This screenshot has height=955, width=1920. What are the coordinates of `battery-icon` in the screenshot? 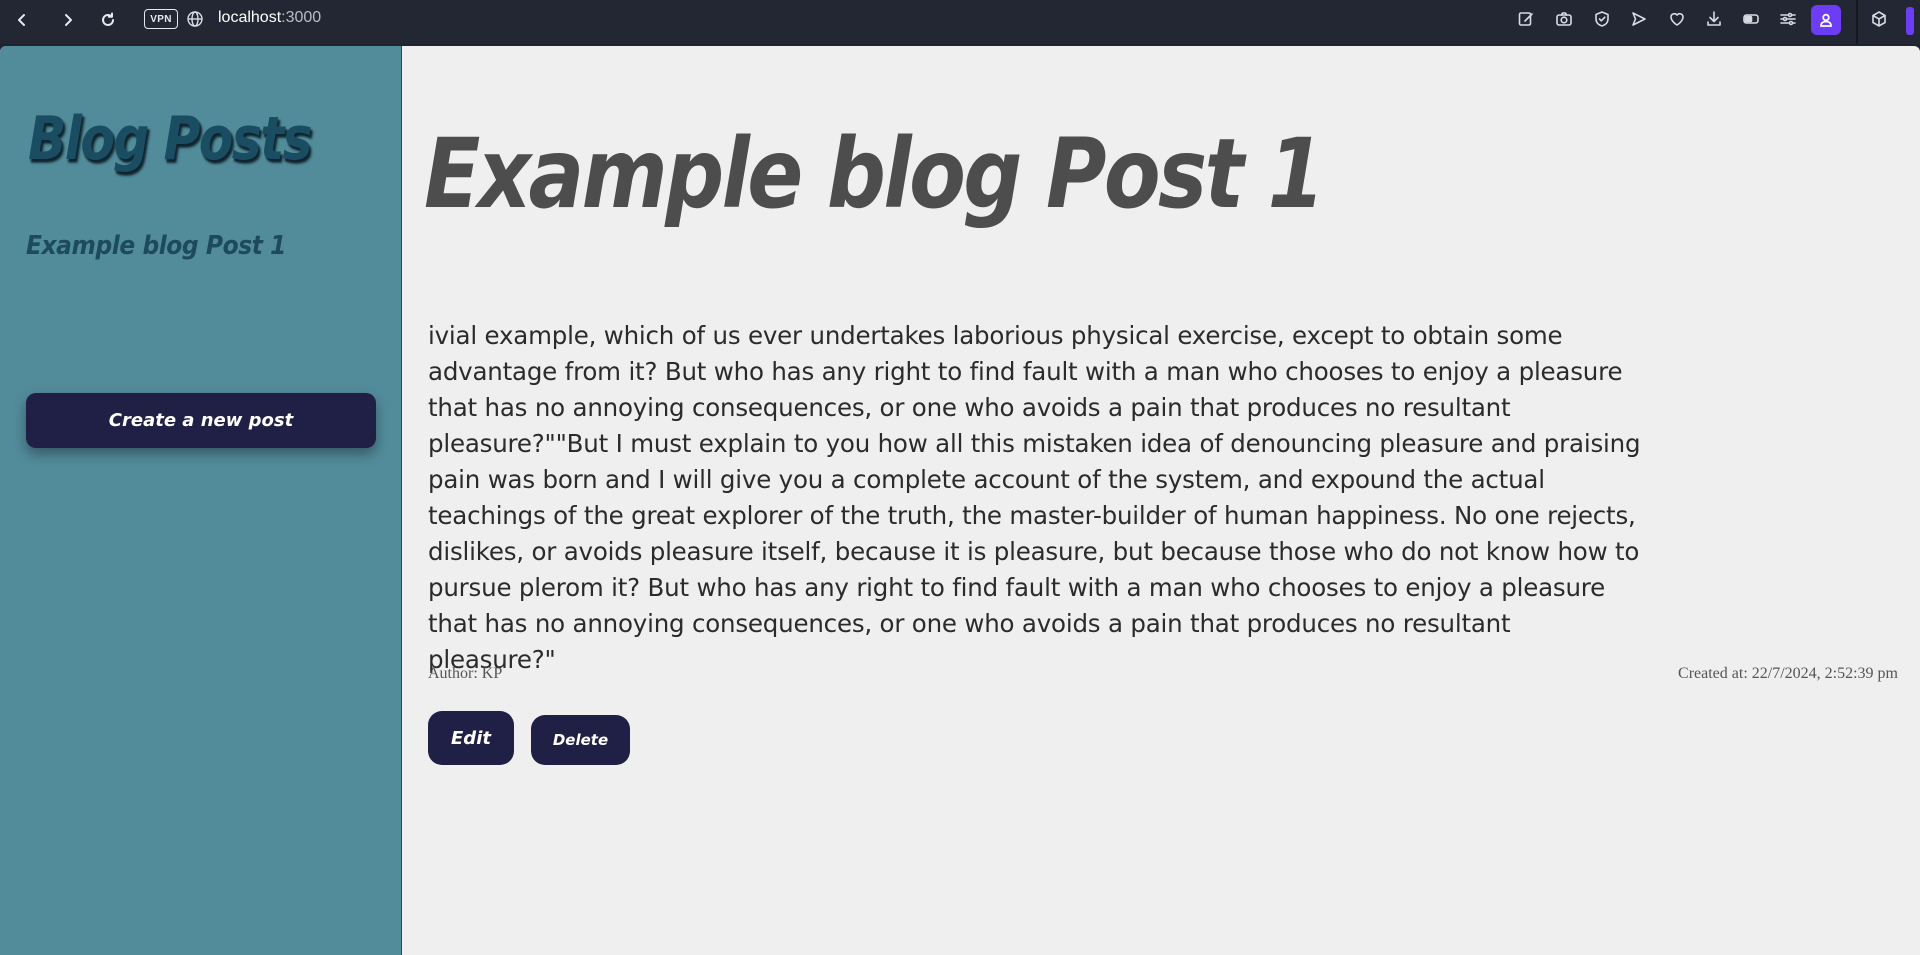 It's located at (1751, 19).